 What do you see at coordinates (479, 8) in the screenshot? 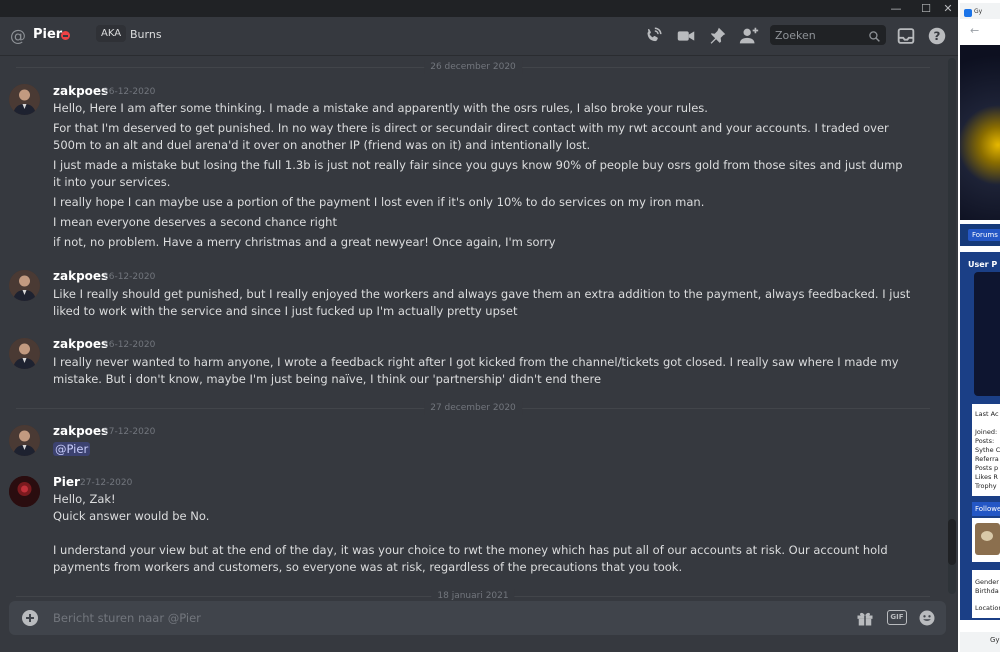
I see `title-bar: — ☐ ✕` at bounding box center [479, 8].